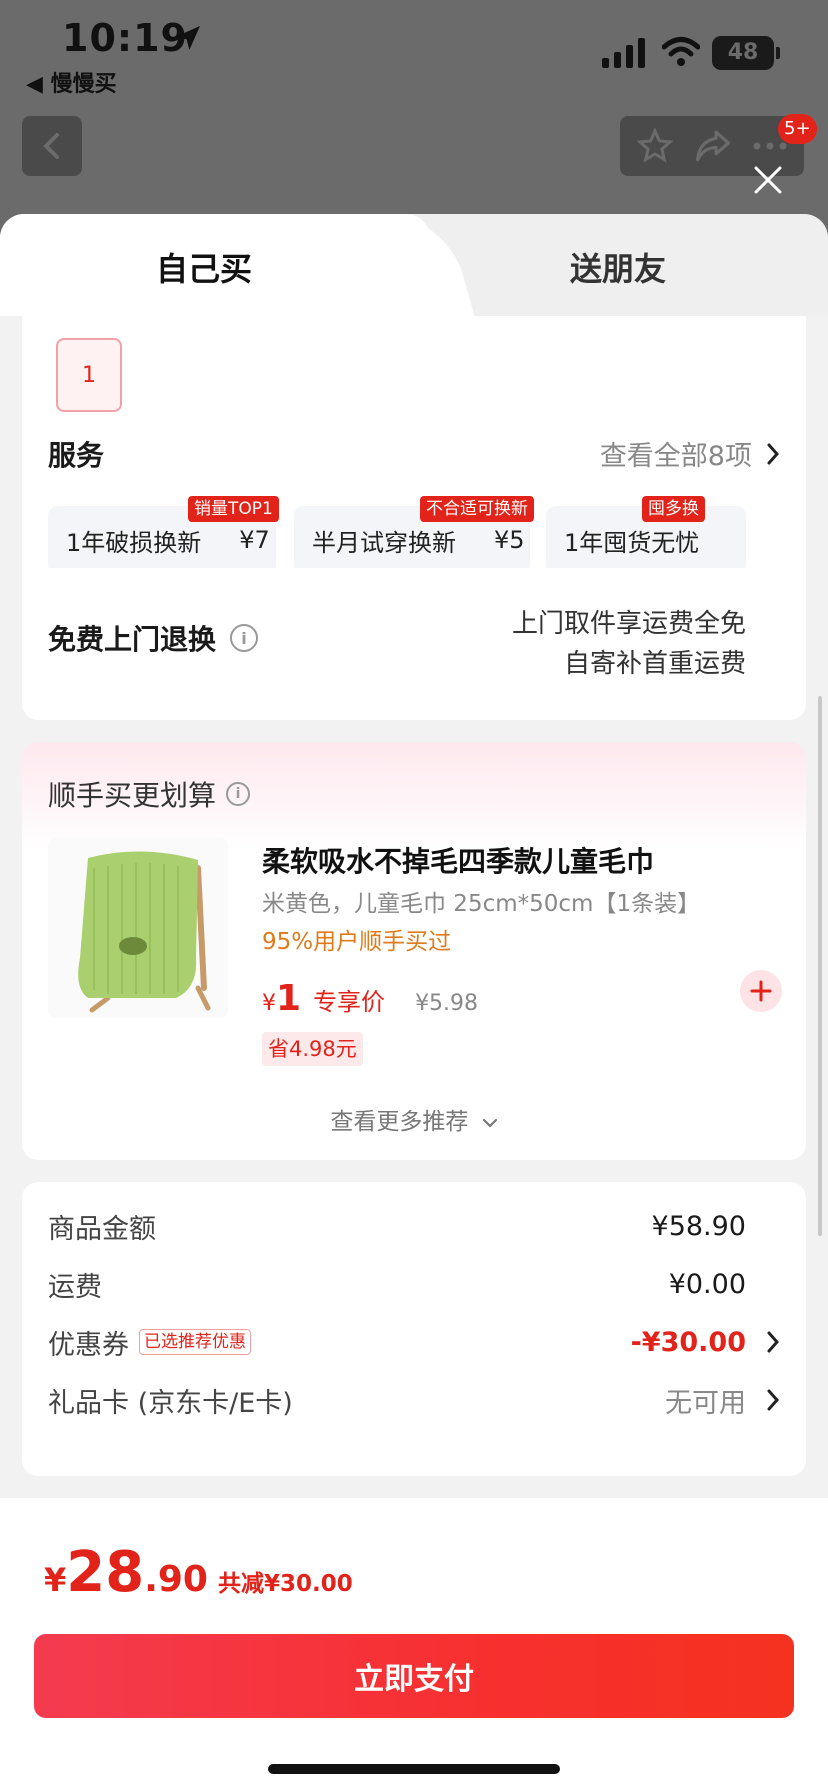 The height and width of the screenshot is (1792, 828). I want to click on message-badge: 5+, so click(797, 129).